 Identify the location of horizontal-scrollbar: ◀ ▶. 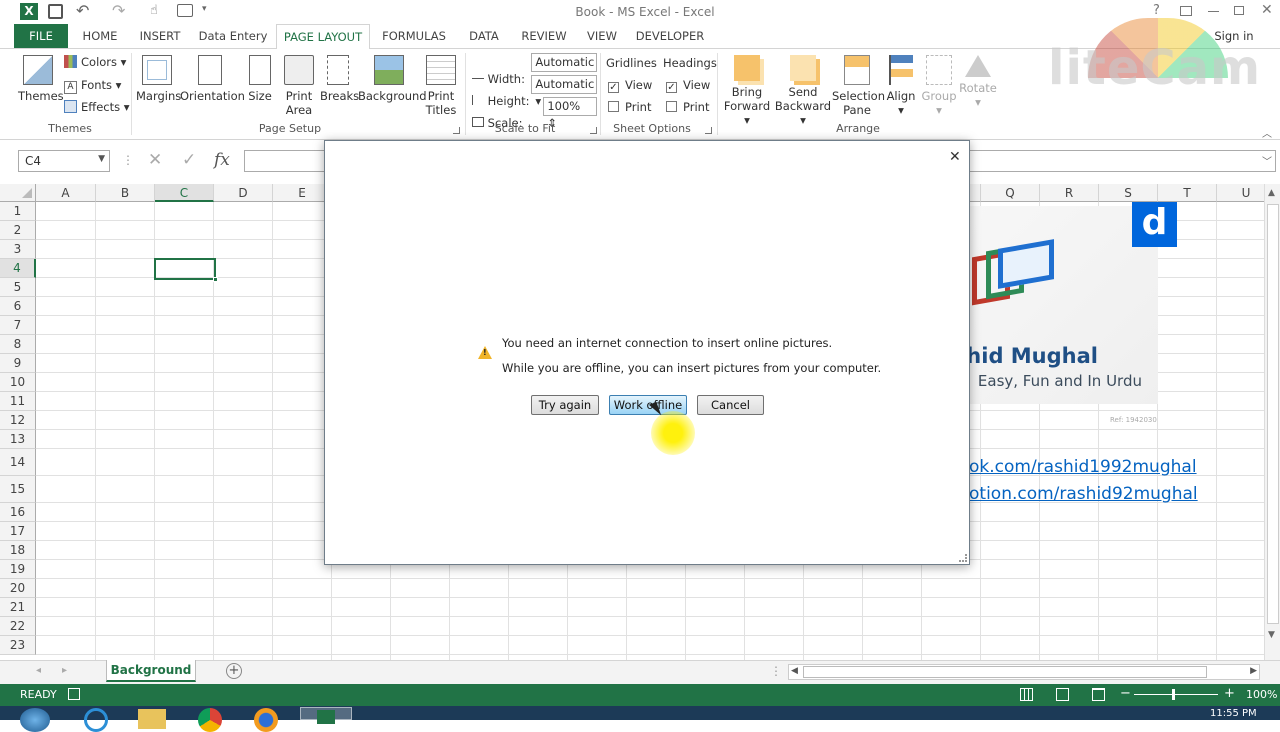
(1024, 672).